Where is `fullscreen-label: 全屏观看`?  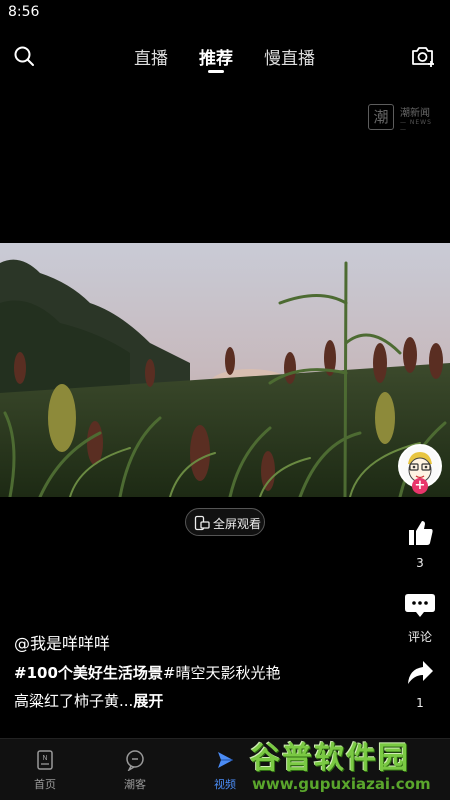 fullscreen-label: 全屏观看 is located at coordinates (237, 524).